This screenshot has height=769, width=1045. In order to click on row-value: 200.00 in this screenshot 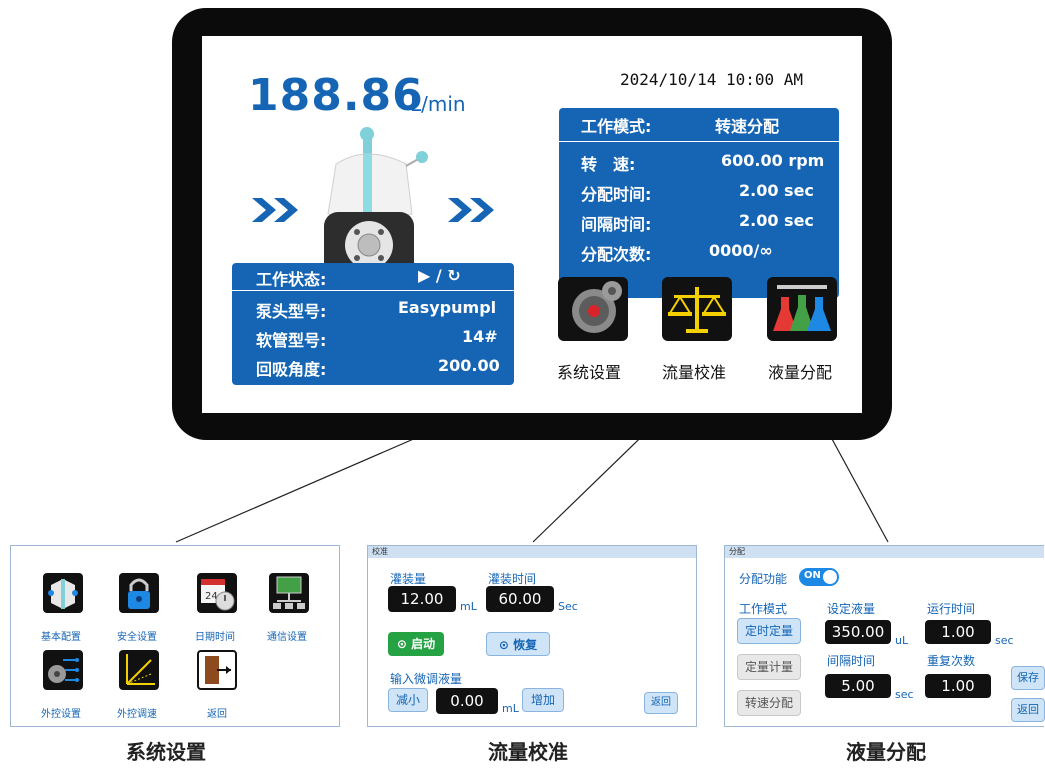, I will do `click(469, 365)`.